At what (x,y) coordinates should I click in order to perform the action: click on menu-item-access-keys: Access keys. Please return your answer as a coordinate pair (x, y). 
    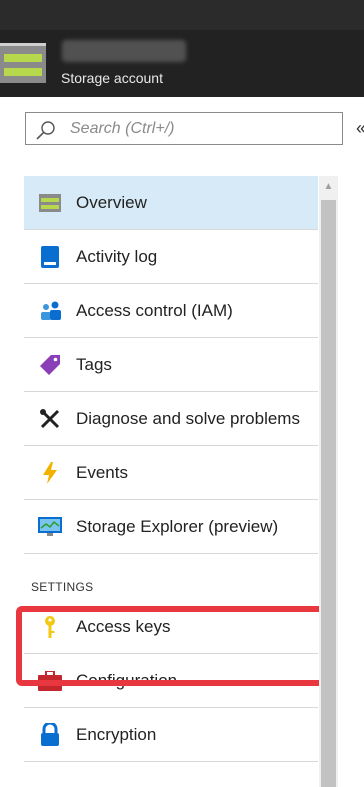
    Looking at the image, I should click on (171, 627).